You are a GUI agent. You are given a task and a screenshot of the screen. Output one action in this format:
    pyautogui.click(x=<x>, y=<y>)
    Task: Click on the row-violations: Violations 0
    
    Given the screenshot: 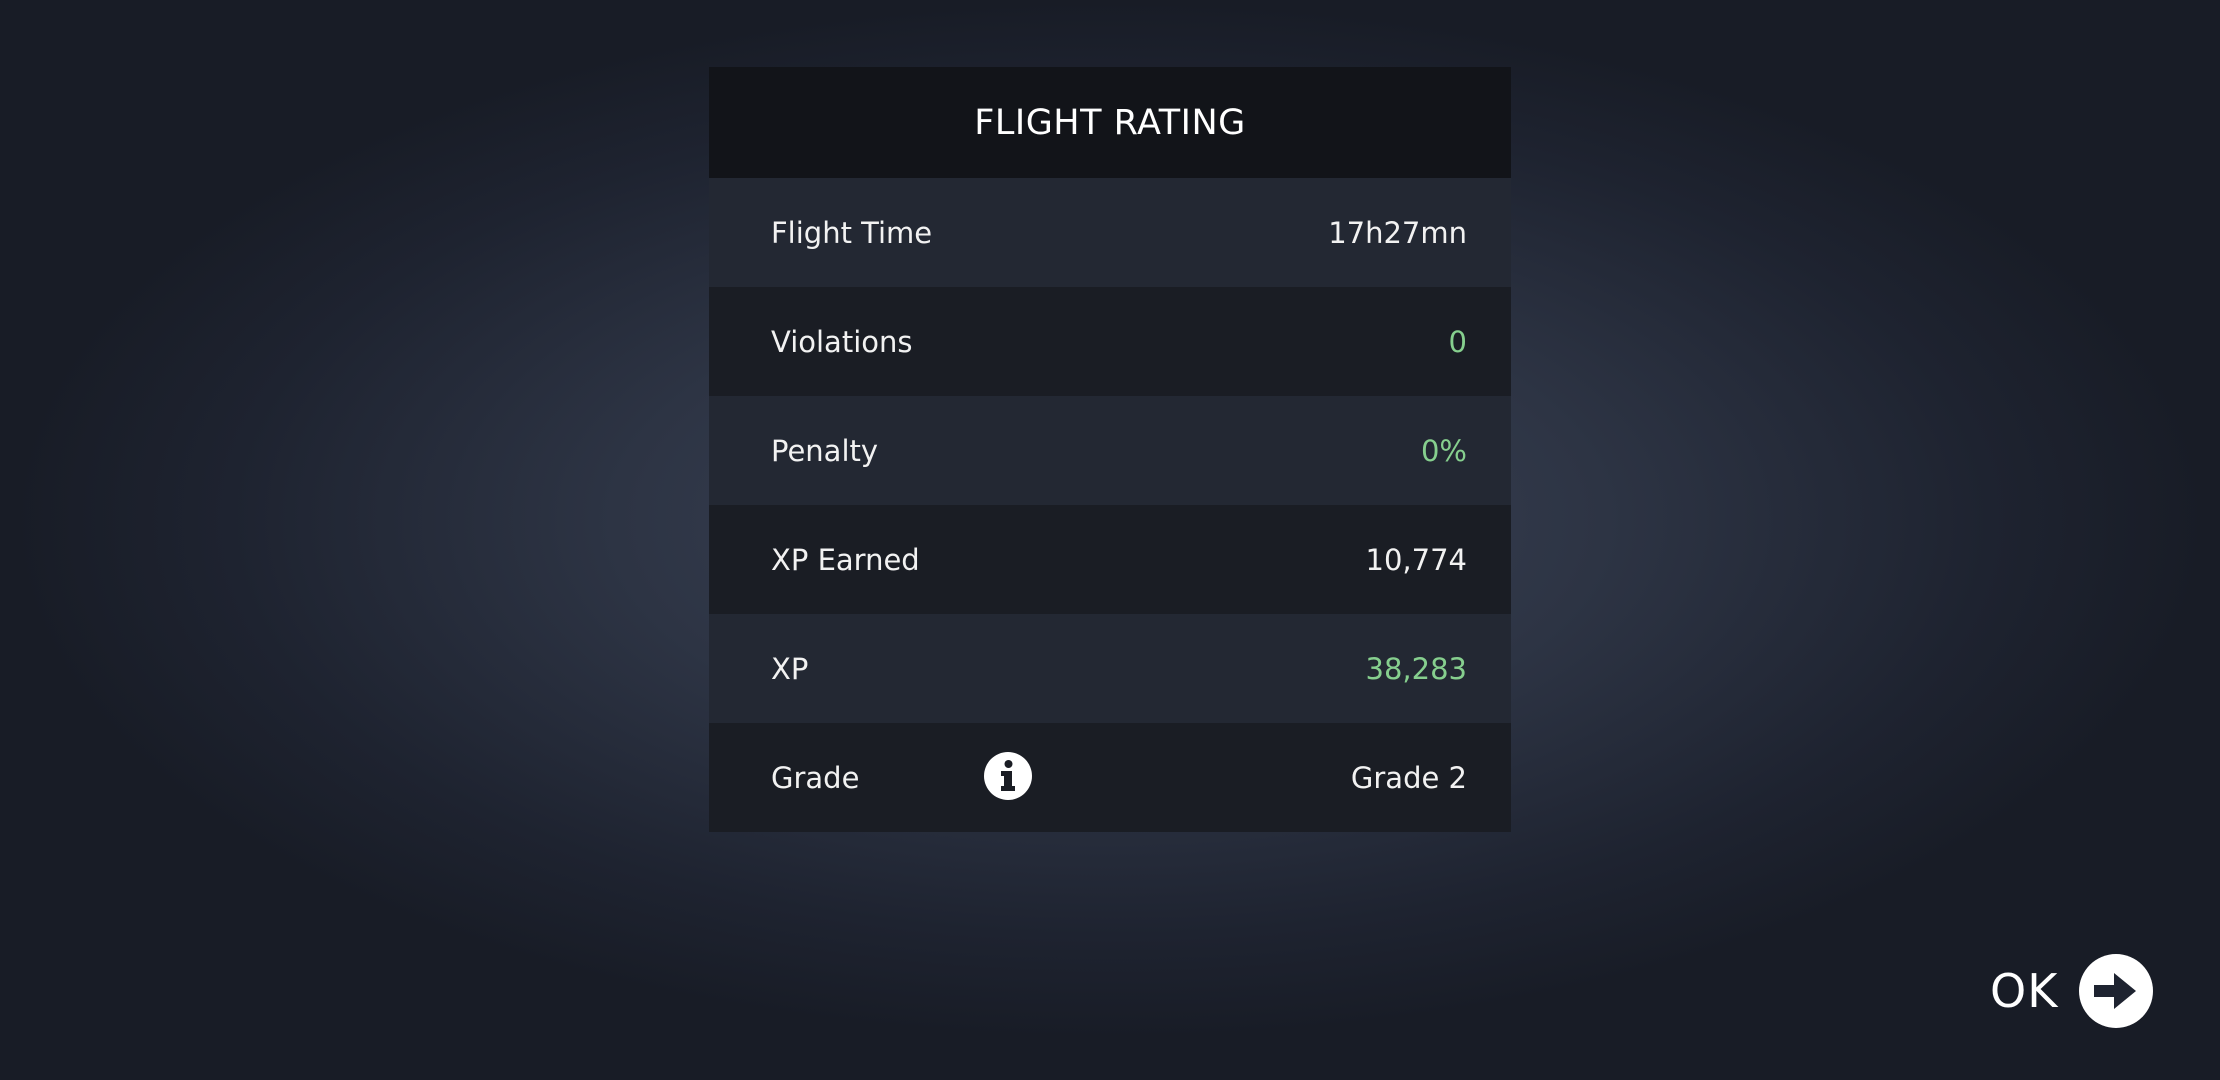 What is the action you would take?
    pyautogui.click(x=1110, y=341)
    